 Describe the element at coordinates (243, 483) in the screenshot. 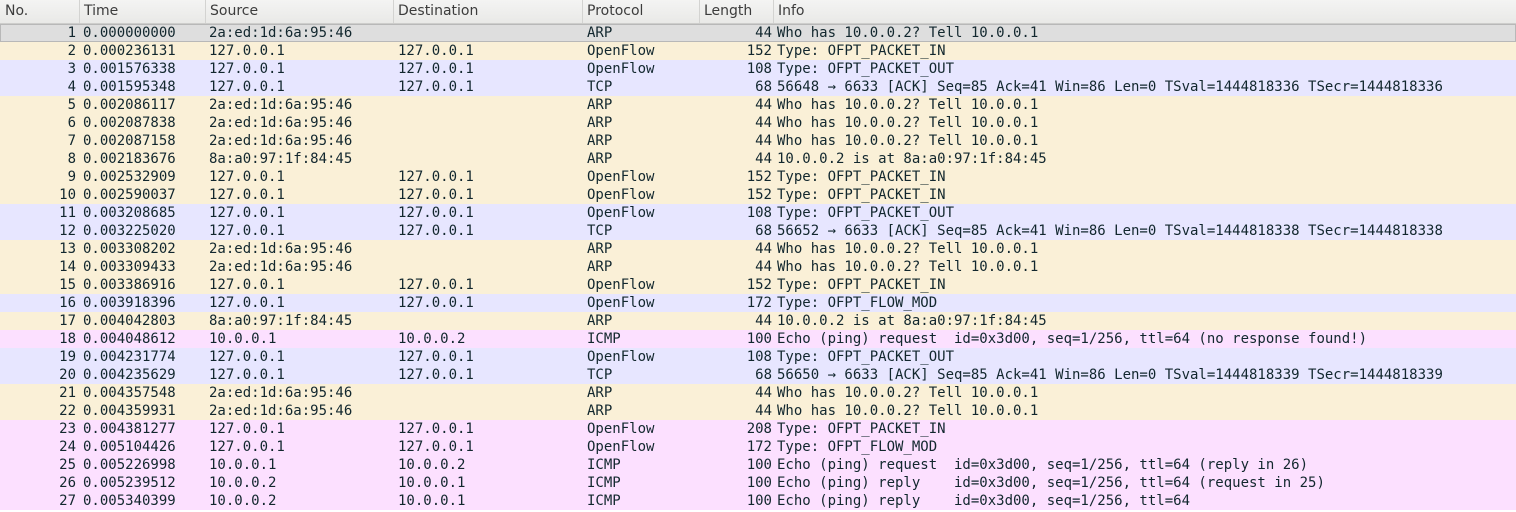

I see `packet-source: 10.0.0.2` at that location.